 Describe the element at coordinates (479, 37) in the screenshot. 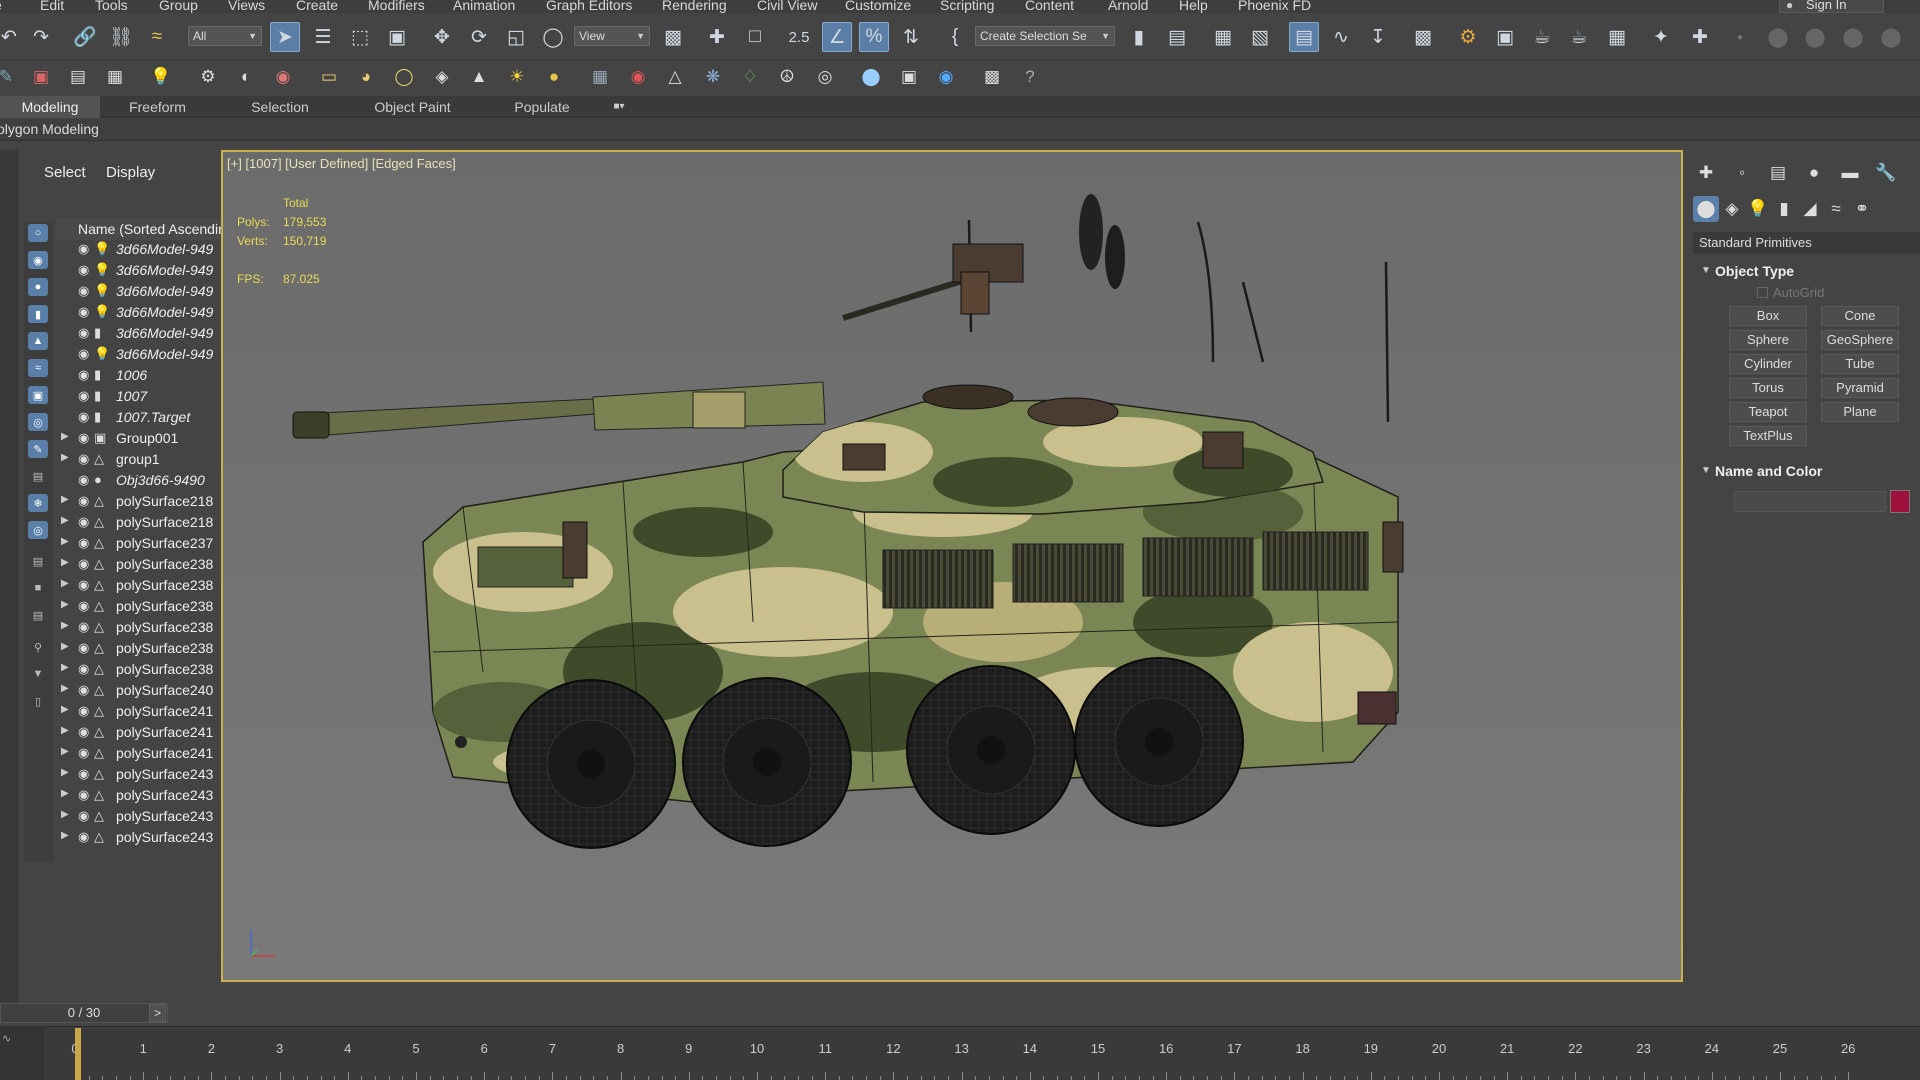

I see `rotate-icon: ⟳` at that location.